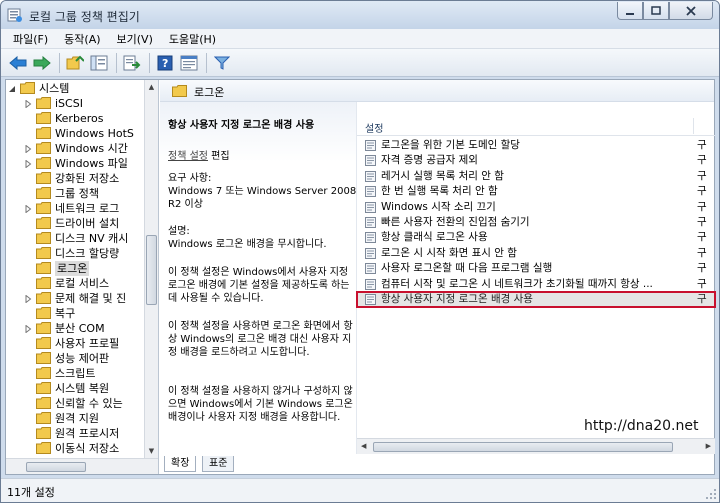 This screenshot has height=503, width=720. What do you see at coordinates (450, 145) in the screenshot?
I see `setting-name: 로그온을 위한 기본 도메인 할당` at bounding box center [450, 145].